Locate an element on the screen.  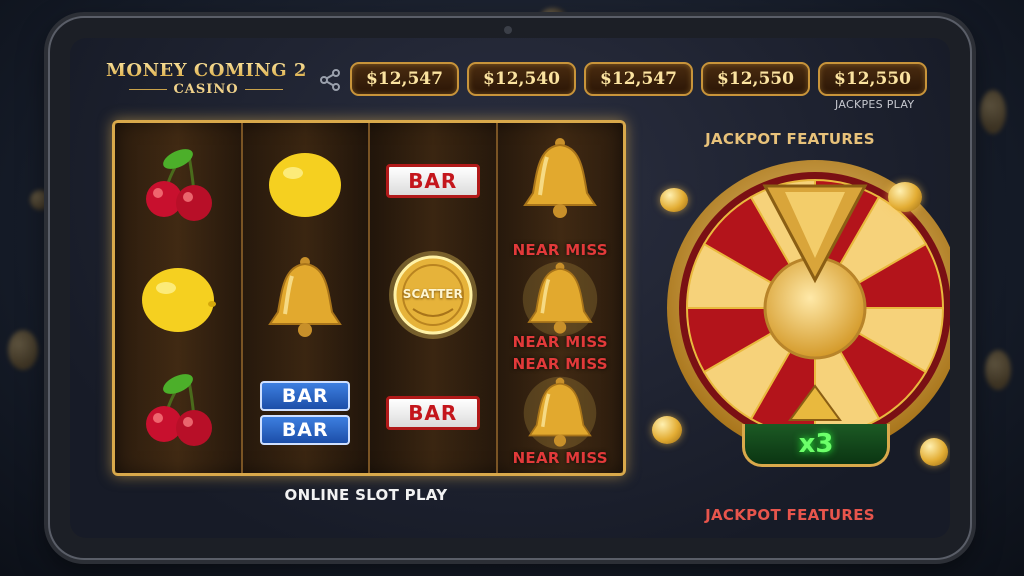
logo-subtitle: CASINO is located at coordinates (206, 89).